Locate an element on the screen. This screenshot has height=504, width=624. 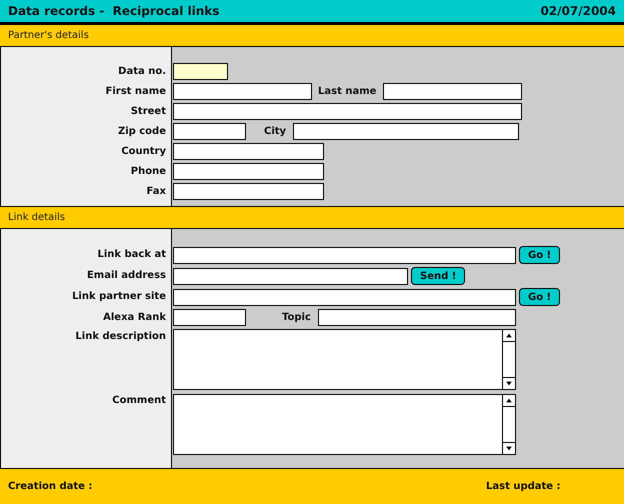
field-label: Country is located at coordinates (143, 151).